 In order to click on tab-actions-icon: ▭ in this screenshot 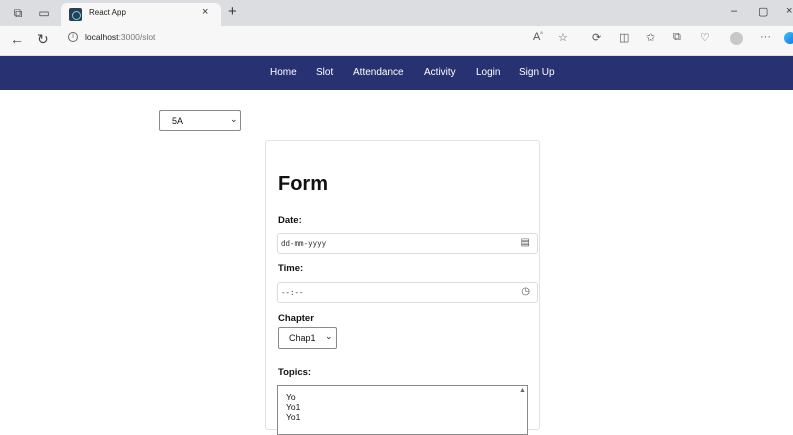, I will do `click(44, 13)`.